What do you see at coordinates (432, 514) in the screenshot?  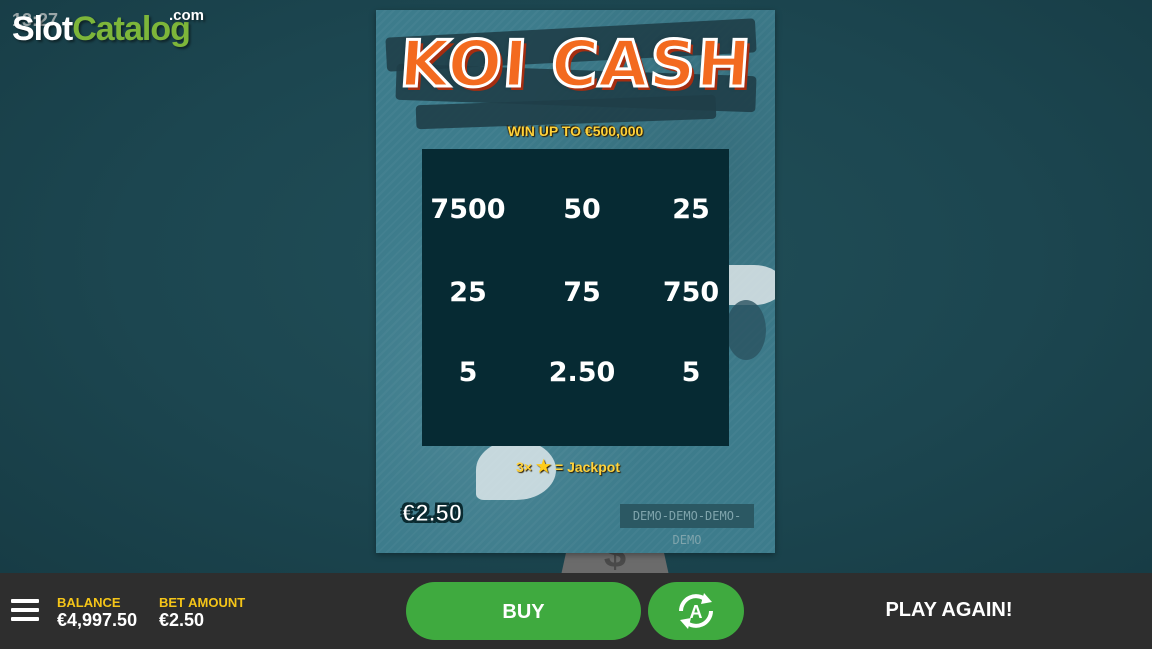 I see `ticket-price: €2.50` at bounding box center [432, 514].